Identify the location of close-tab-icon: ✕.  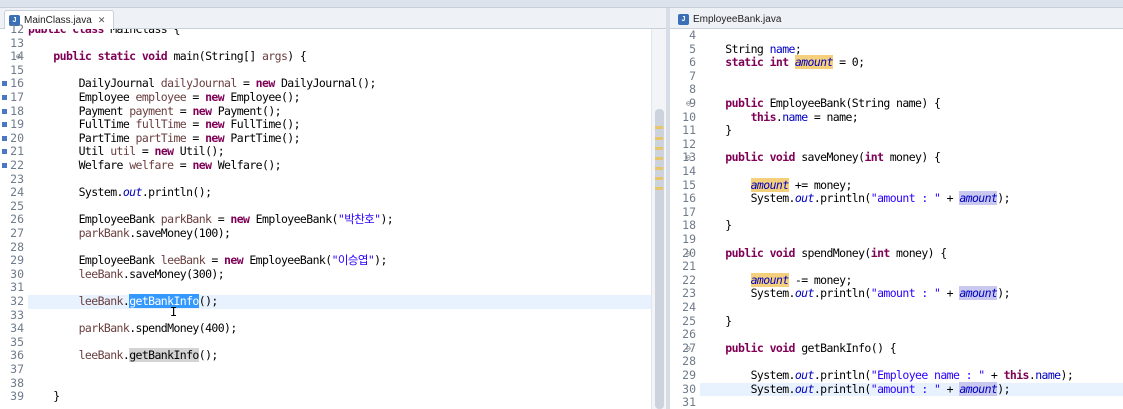
(102, 20).